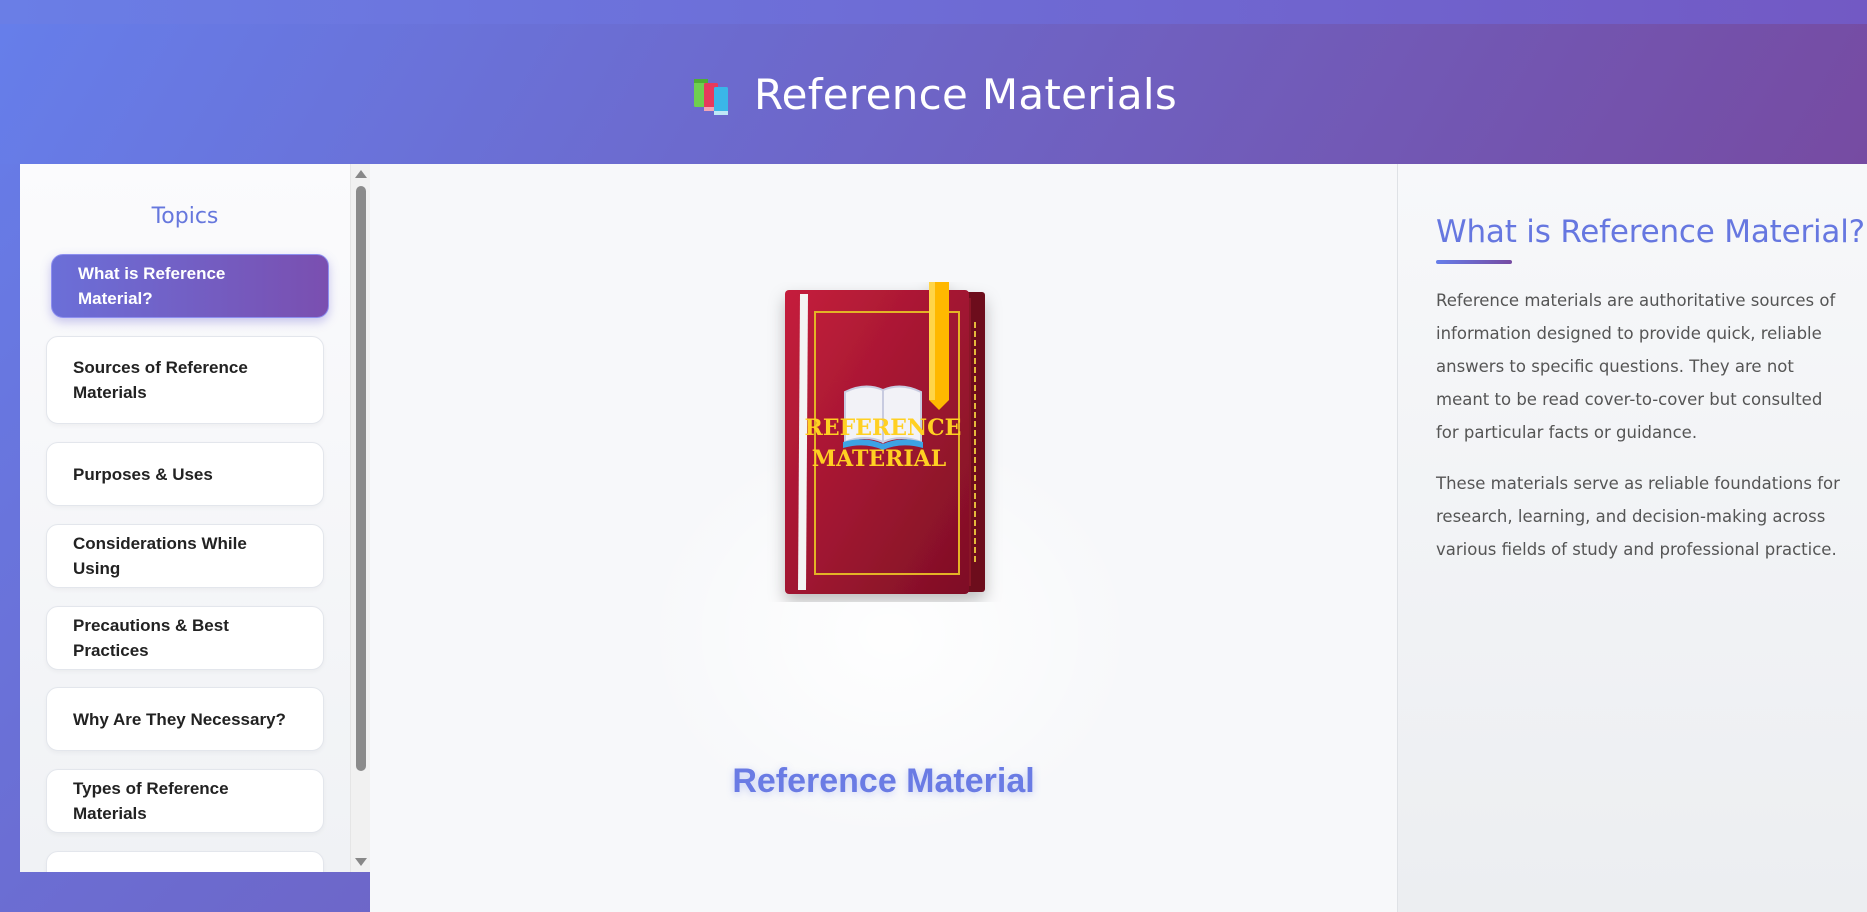  What do you see at coordinates (151, 801) in the screenshot?
I see `sidebar-item-label: Types of Reference Materials` at bounding box center [151, 801].